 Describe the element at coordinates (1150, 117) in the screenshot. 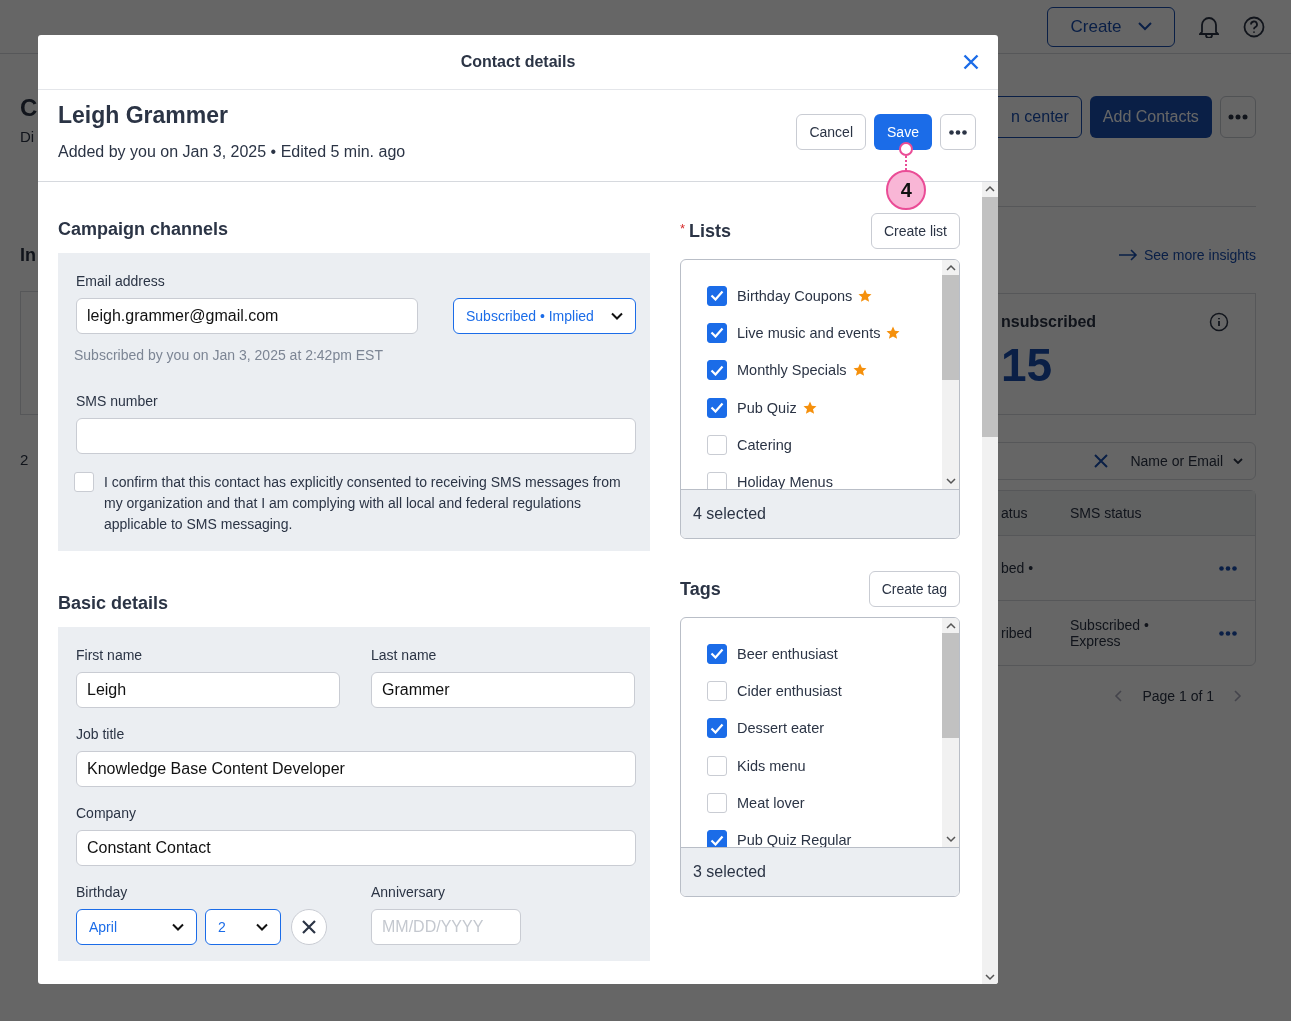

I see `add-contacts-button: Add Contacts` at that location.